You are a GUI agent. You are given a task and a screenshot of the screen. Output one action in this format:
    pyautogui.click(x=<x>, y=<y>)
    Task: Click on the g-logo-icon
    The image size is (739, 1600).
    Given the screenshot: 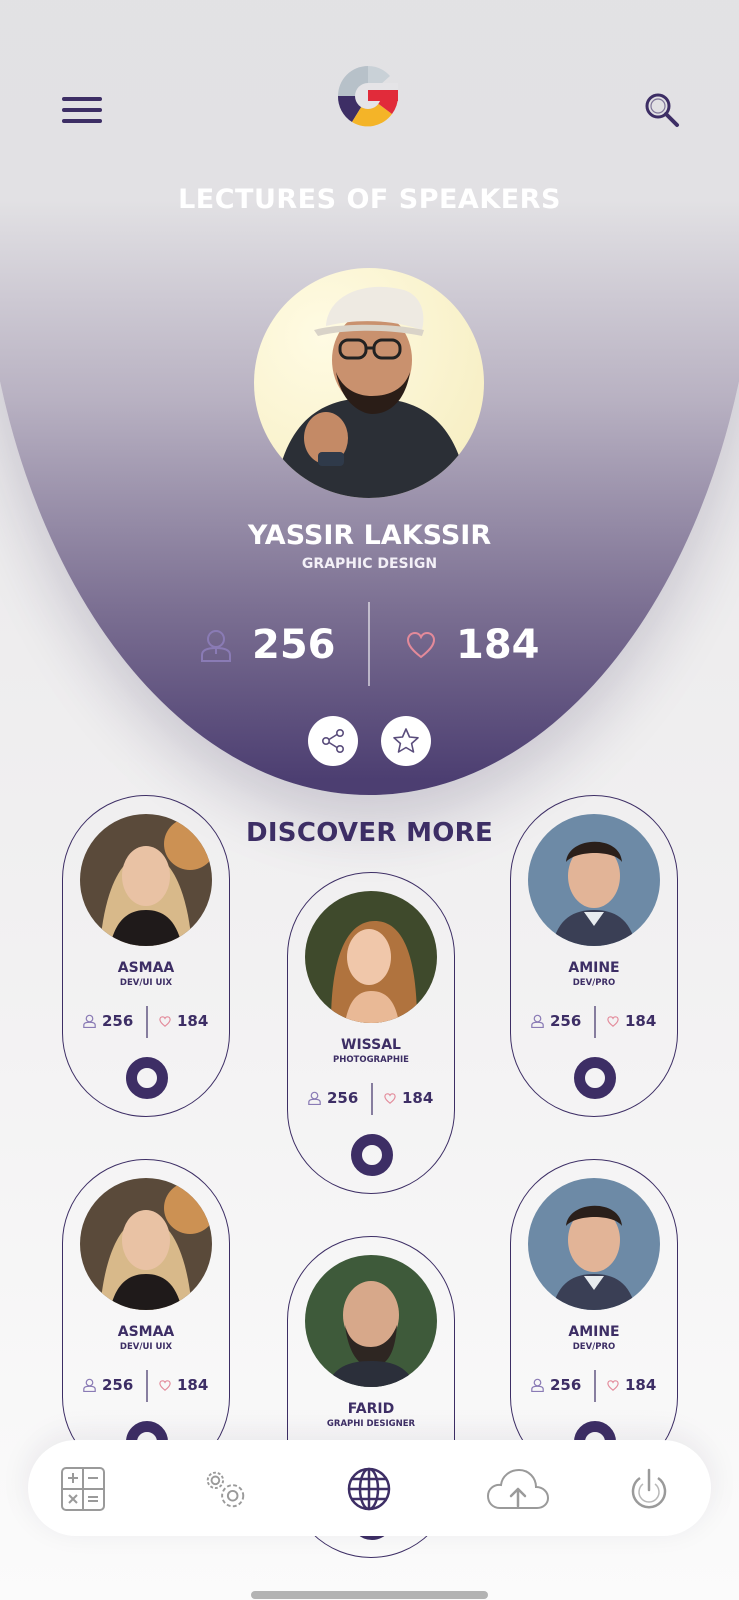 What is the action you would take?
    pyautogui.click(x=368, y=96)
    